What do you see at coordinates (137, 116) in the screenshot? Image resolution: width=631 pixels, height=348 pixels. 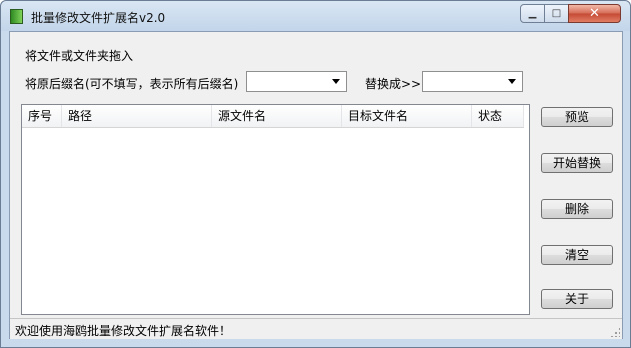 I see `column-header-path: 路径` at bounding box center [137, 116].